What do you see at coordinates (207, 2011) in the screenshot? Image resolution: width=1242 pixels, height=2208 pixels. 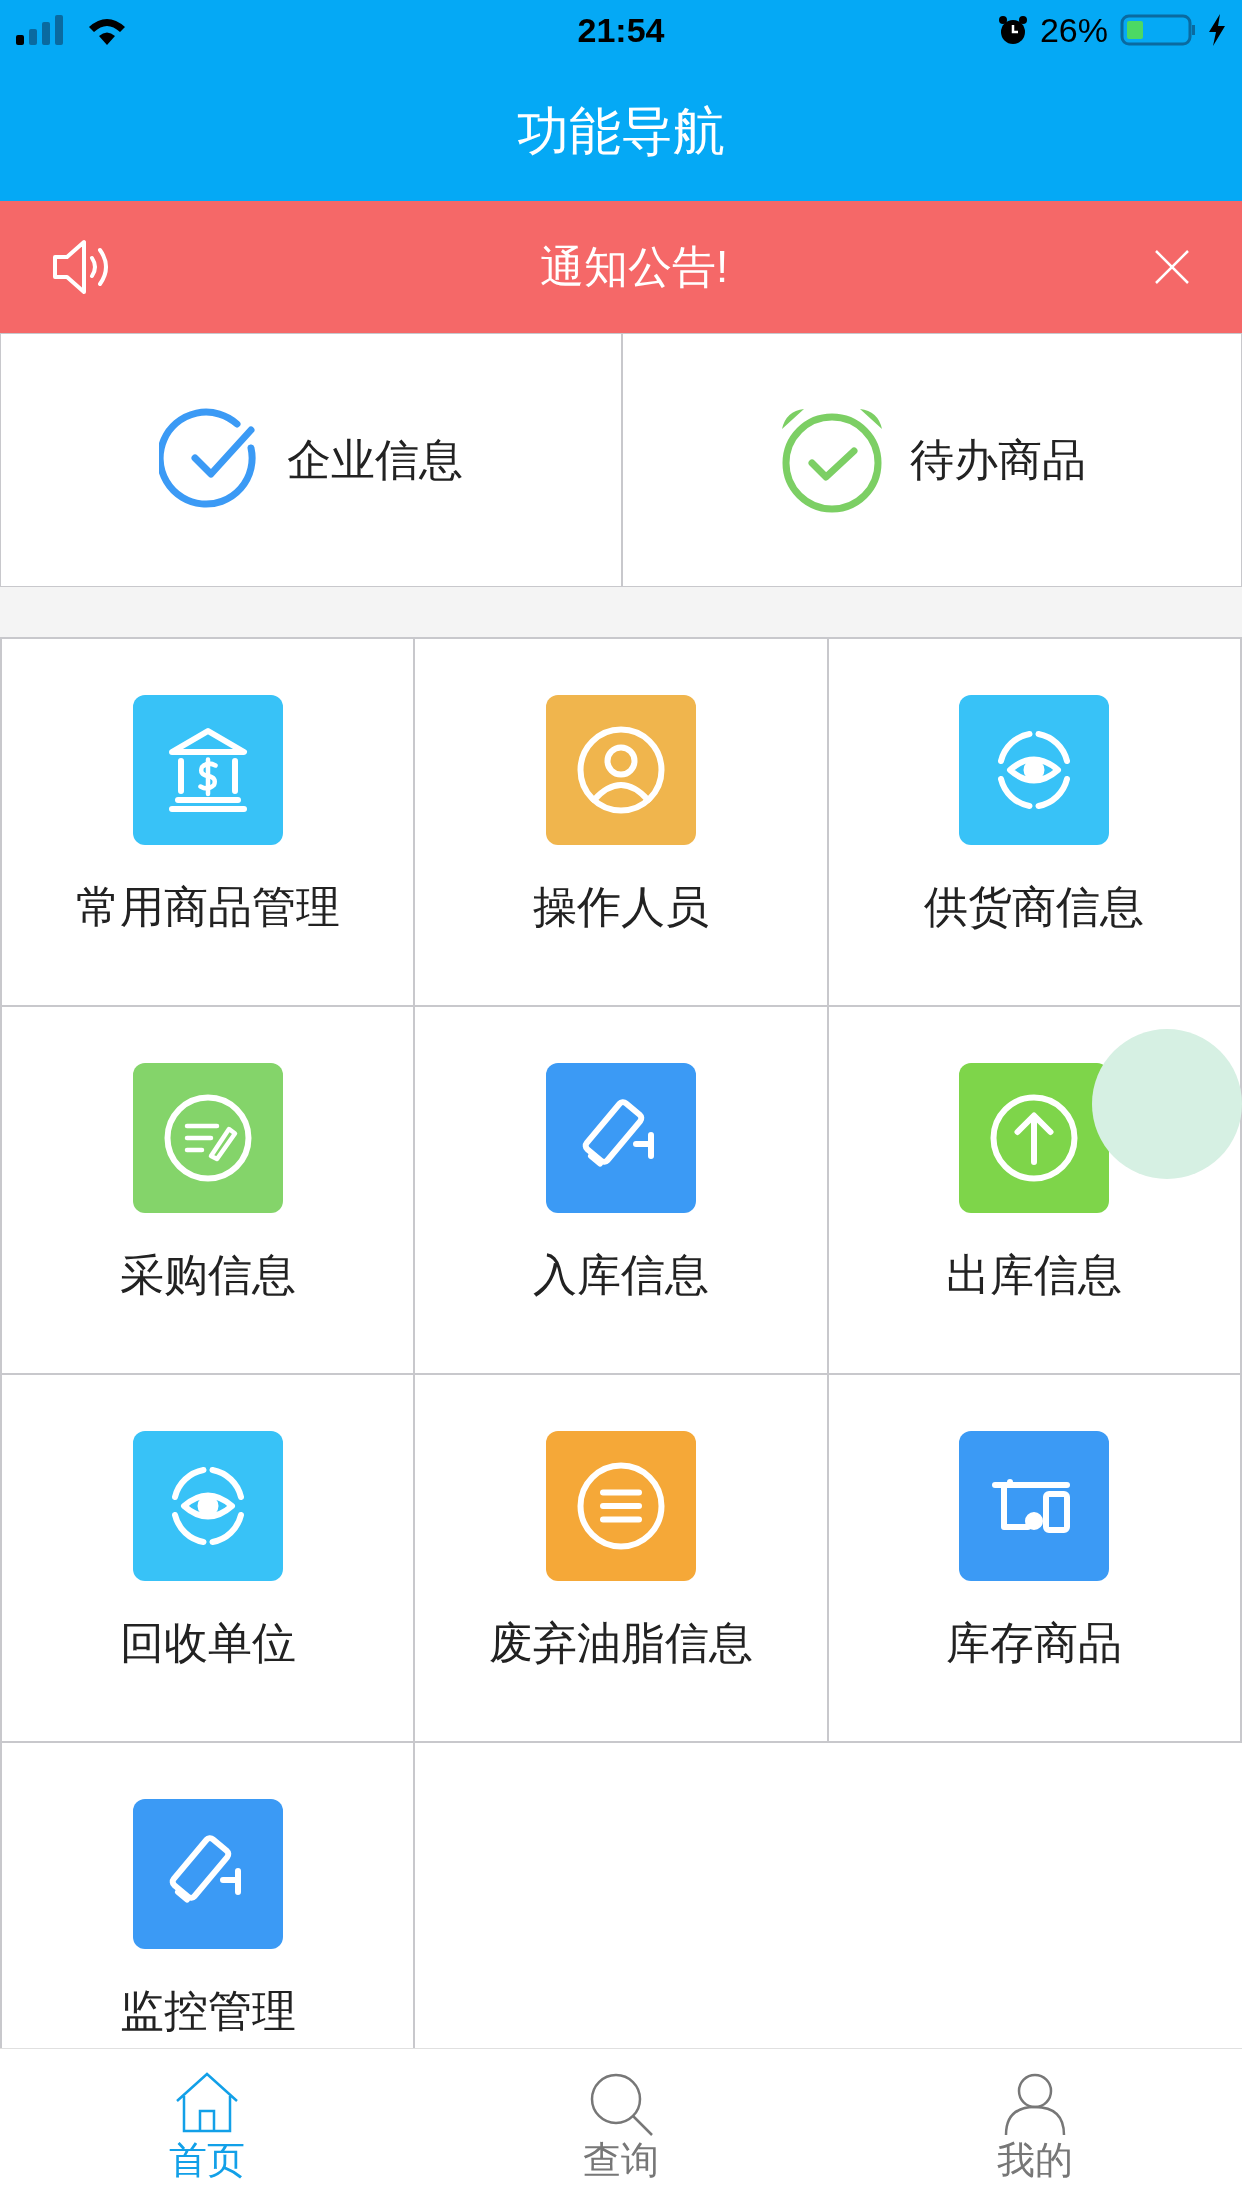 I see `tile-label: 监控管理` at bounding box center [207, 2011].